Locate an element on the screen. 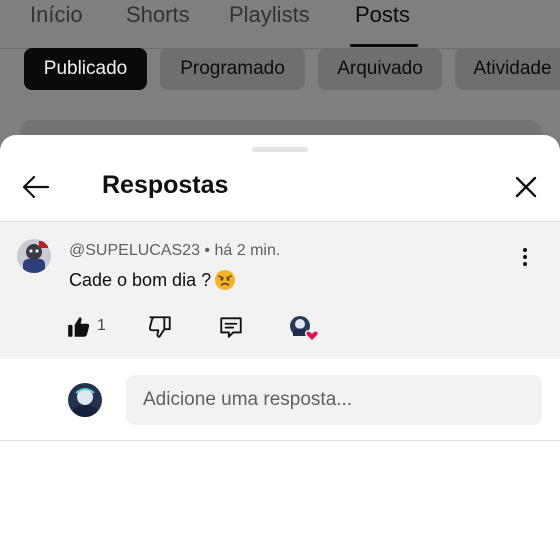 This screenshot has height=560, width=560. dislike-button is located at coordinates (160, 329).